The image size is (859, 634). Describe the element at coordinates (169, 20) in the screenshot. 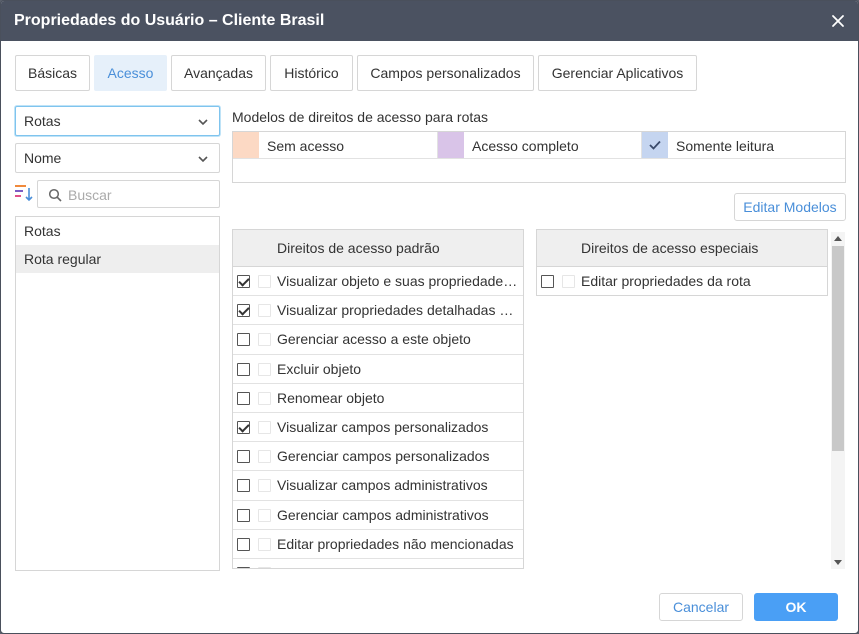

I see `dialog-title: Propriedades do Usuário – Cliente Brasil` at that location.